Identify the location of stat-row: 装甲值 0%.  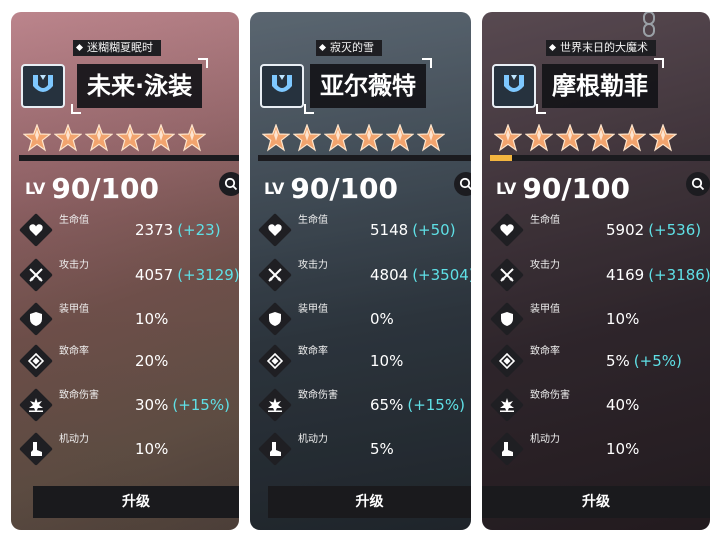
(364, 319).